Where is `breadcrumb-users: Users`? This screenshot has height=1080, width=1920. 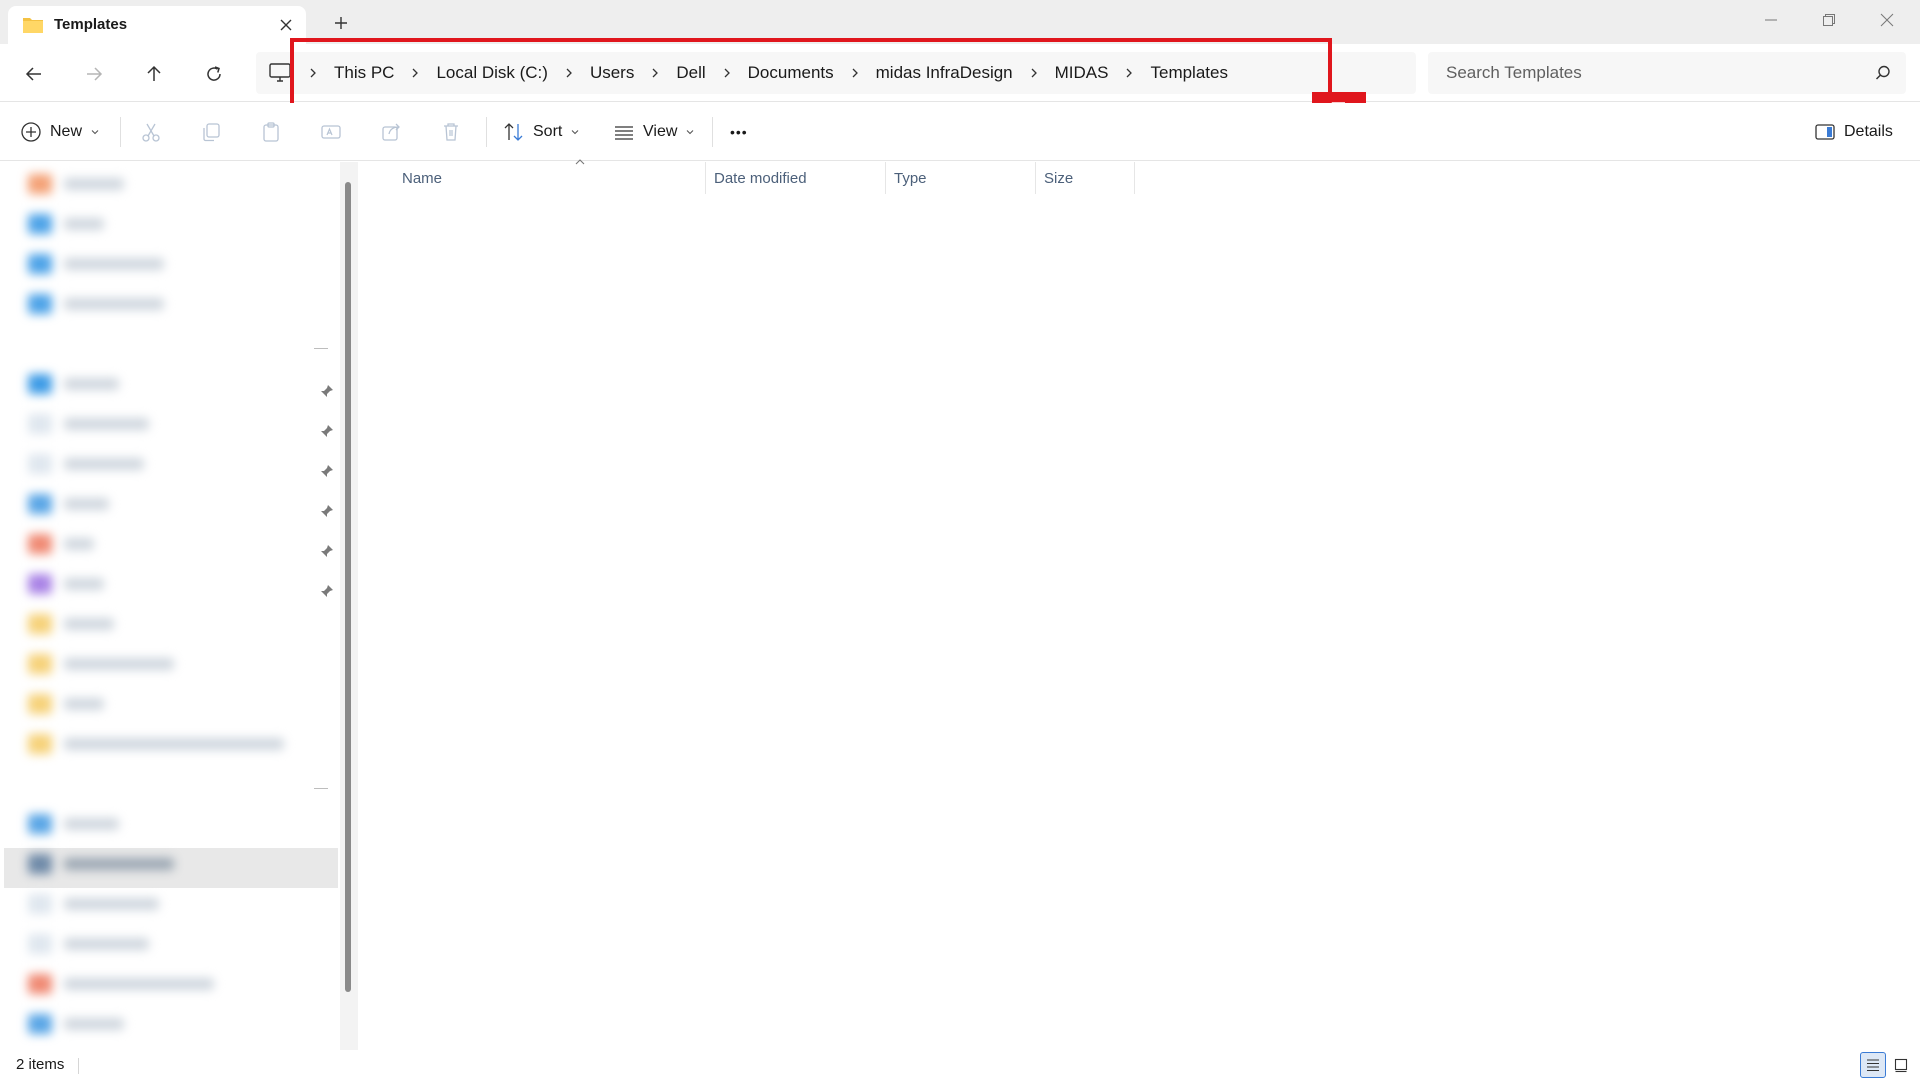
breadcrumb-users: Users is located at coordinates (612, 73).